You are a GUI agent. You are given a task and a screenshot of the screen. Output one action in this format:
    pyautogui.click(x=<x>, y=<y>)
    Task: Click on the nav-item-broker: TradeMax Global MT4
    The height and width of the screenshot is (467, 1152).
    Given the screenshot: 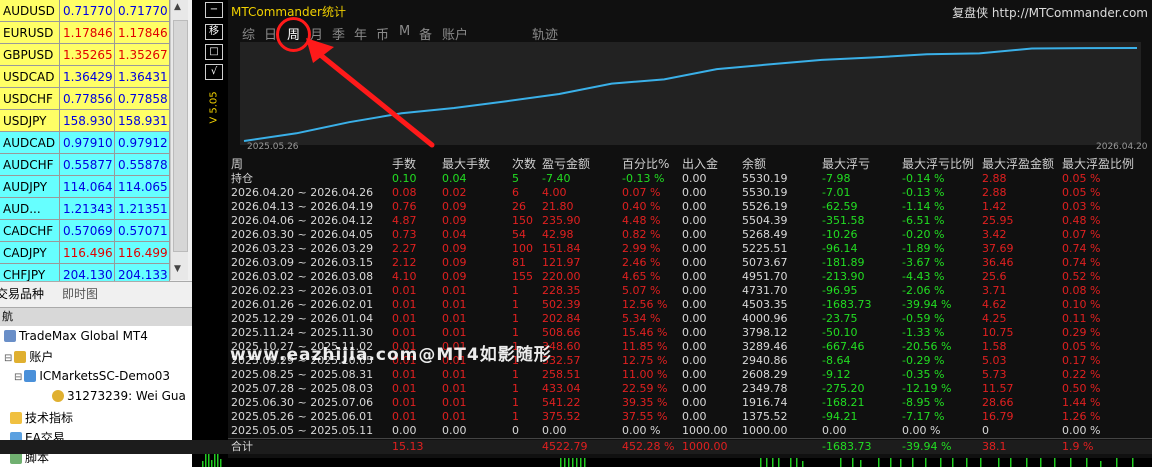 What is the action you would take?
    pyautogui.click(x=76, y=336)
    